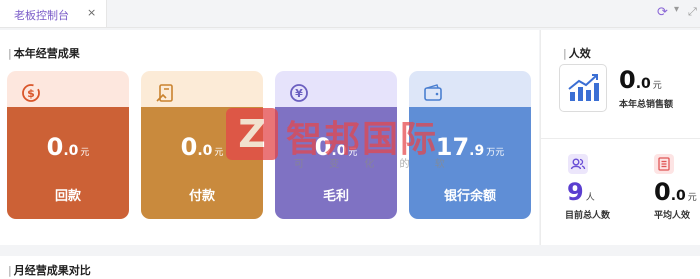 The width and height of the screenshot is (700, 279). Describe the element at coordinates (49, 270) in the screenshot. I see `section-title-monthly: | 月经营成果对比` at that location.